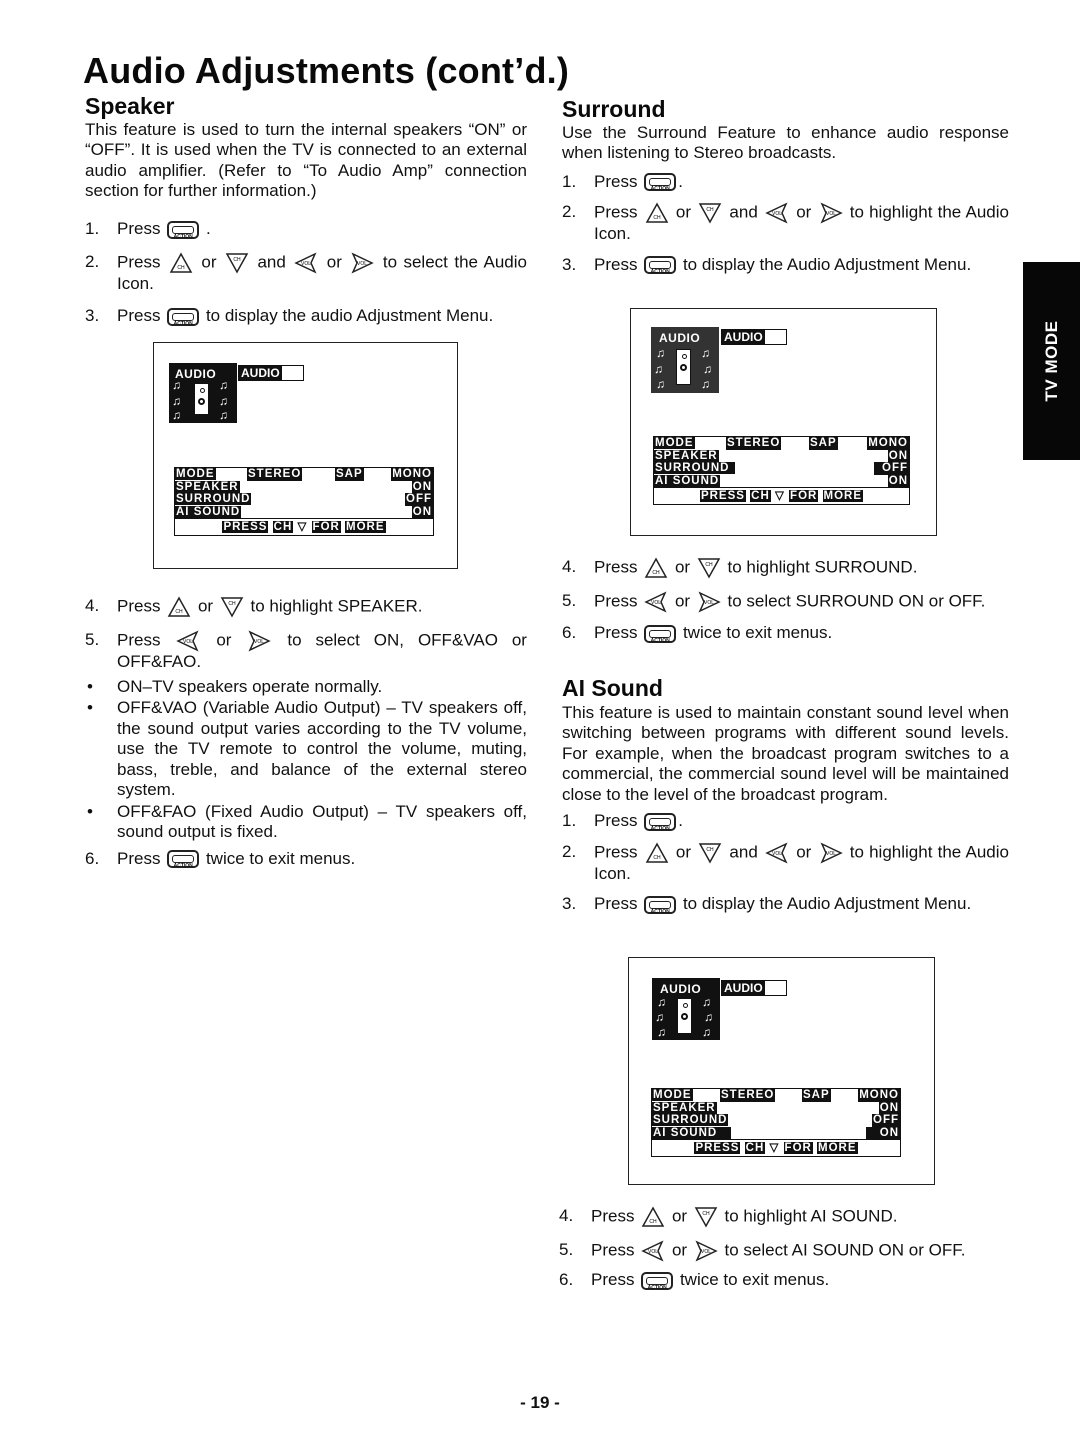  What do you see at coordinates (694, 1280) in the screenshot?
I see `ai-sound-step-6: 6. Press ACTION twice to exit menus.` at bounding box center [694, 1280].